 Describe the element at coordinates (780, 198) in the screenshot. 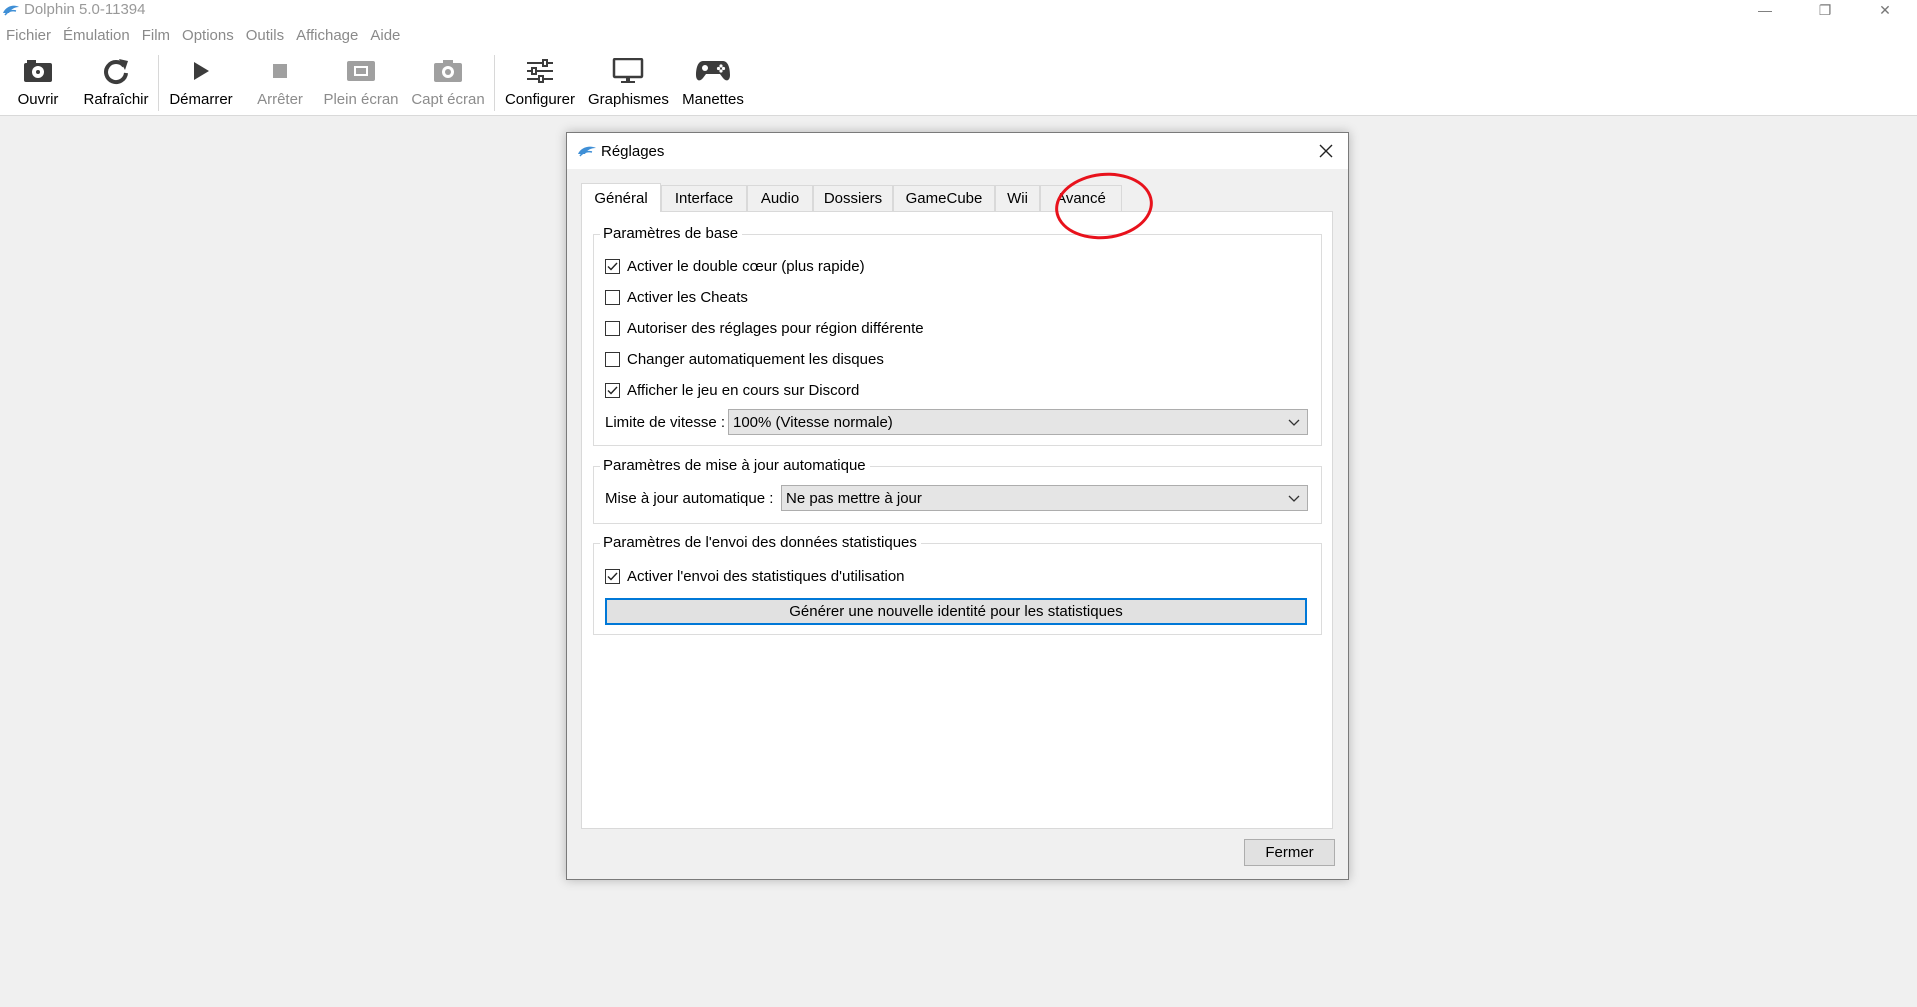

I see `tab-audio: Audio` at that location.